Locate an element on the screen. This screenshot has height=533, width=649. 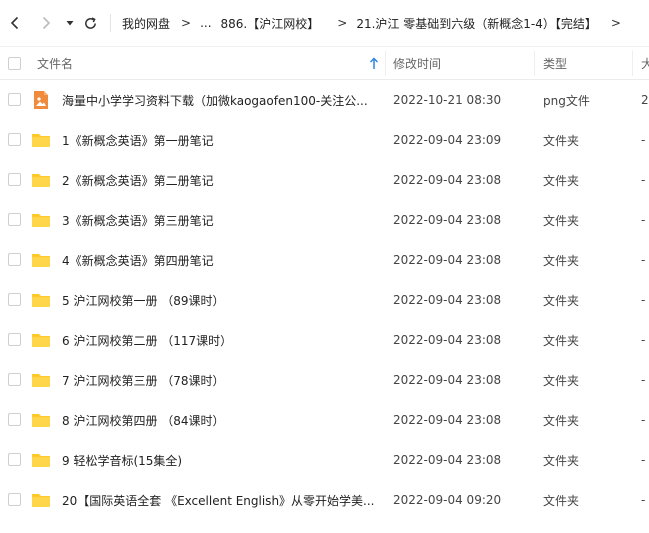
file-name: 1《新概念英语》第一册笔记 is located at coordinates (222, 140).